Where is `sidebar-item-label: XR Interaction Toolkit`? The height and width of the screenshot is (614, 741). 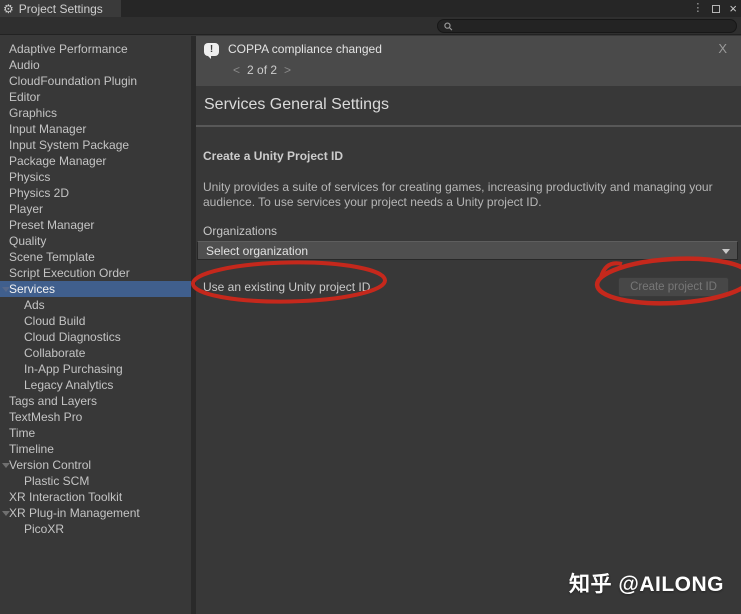
sidebar-item-label: XR Interaction Toolkit is located at coordinates (66, 497).